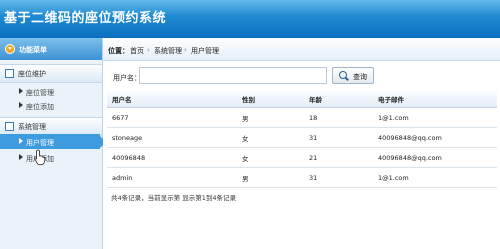 This screenshot has width=500, height=249. Describe the element at coordinates (51, 49) in the screenshot. I see `sidebar-header: 功能菜单` at that location.